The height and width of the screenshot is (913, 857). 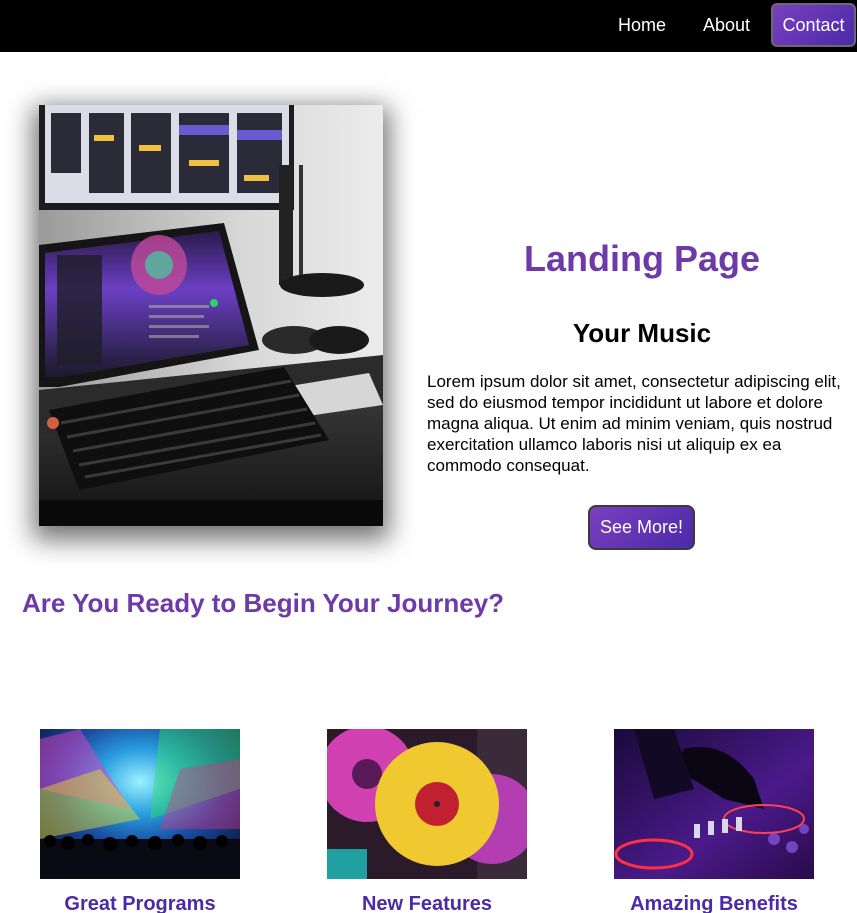 What do you see at coordinates (427, 903) in the screenshot?
I see `card-title: New Features` at bounding box center [427, 903].